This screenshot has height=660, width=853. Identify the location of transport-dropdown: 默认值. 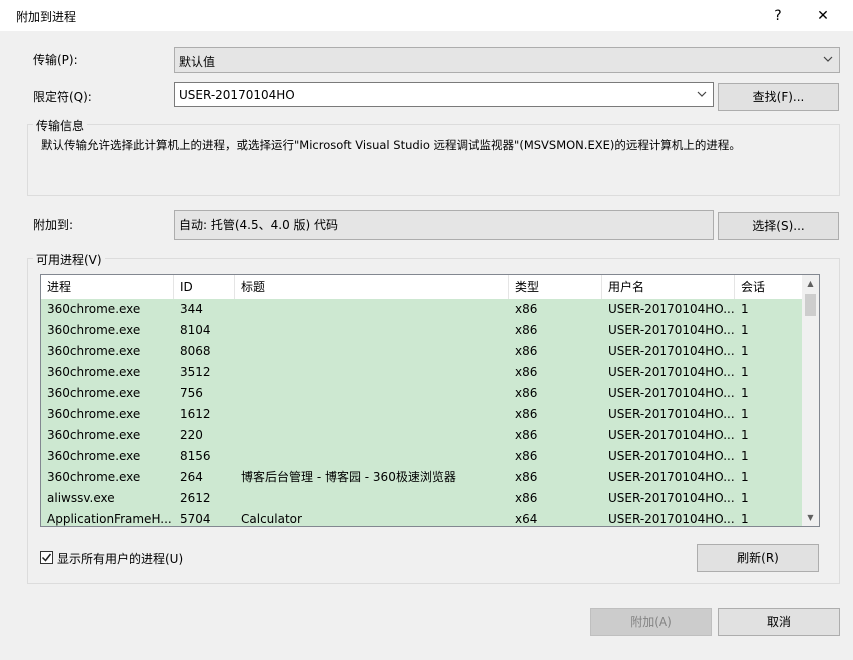
(507, 60).